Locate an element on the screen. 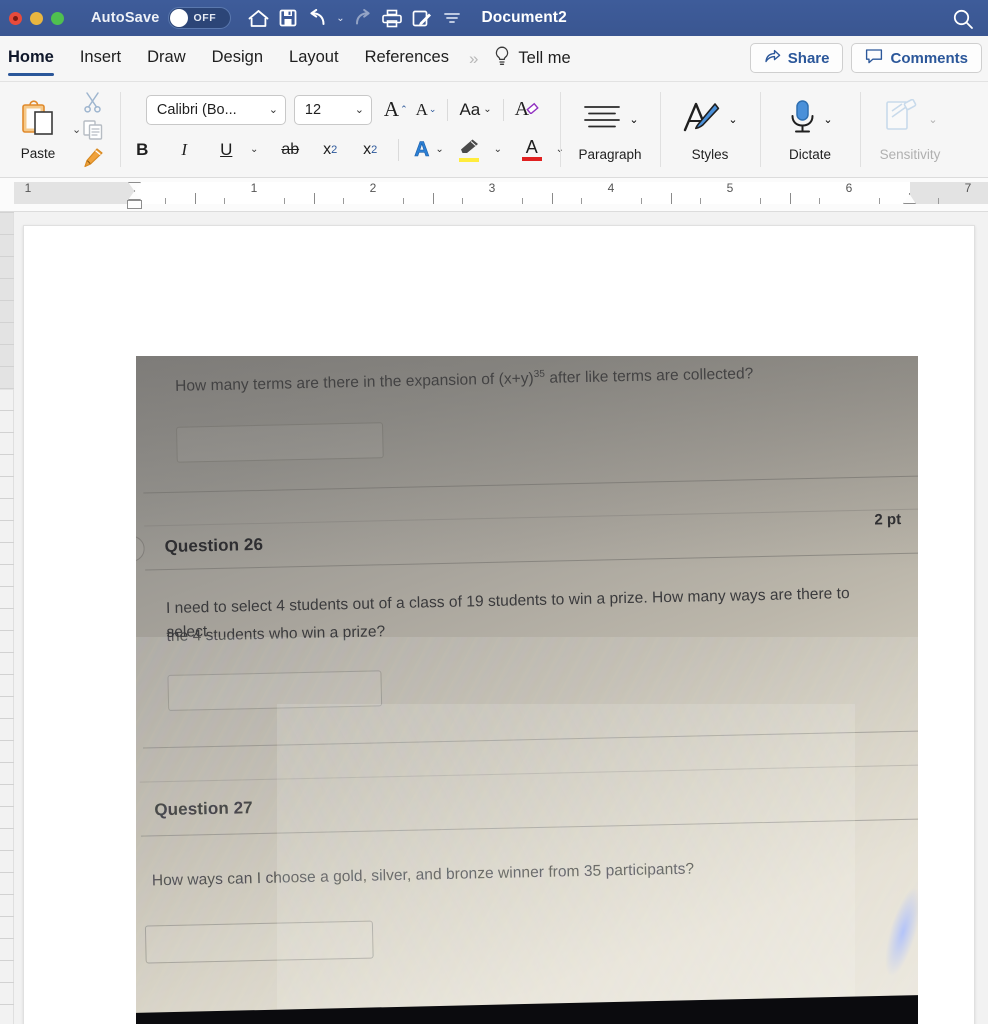  customize-toolbar-icon is located at coordinates (452, 18).